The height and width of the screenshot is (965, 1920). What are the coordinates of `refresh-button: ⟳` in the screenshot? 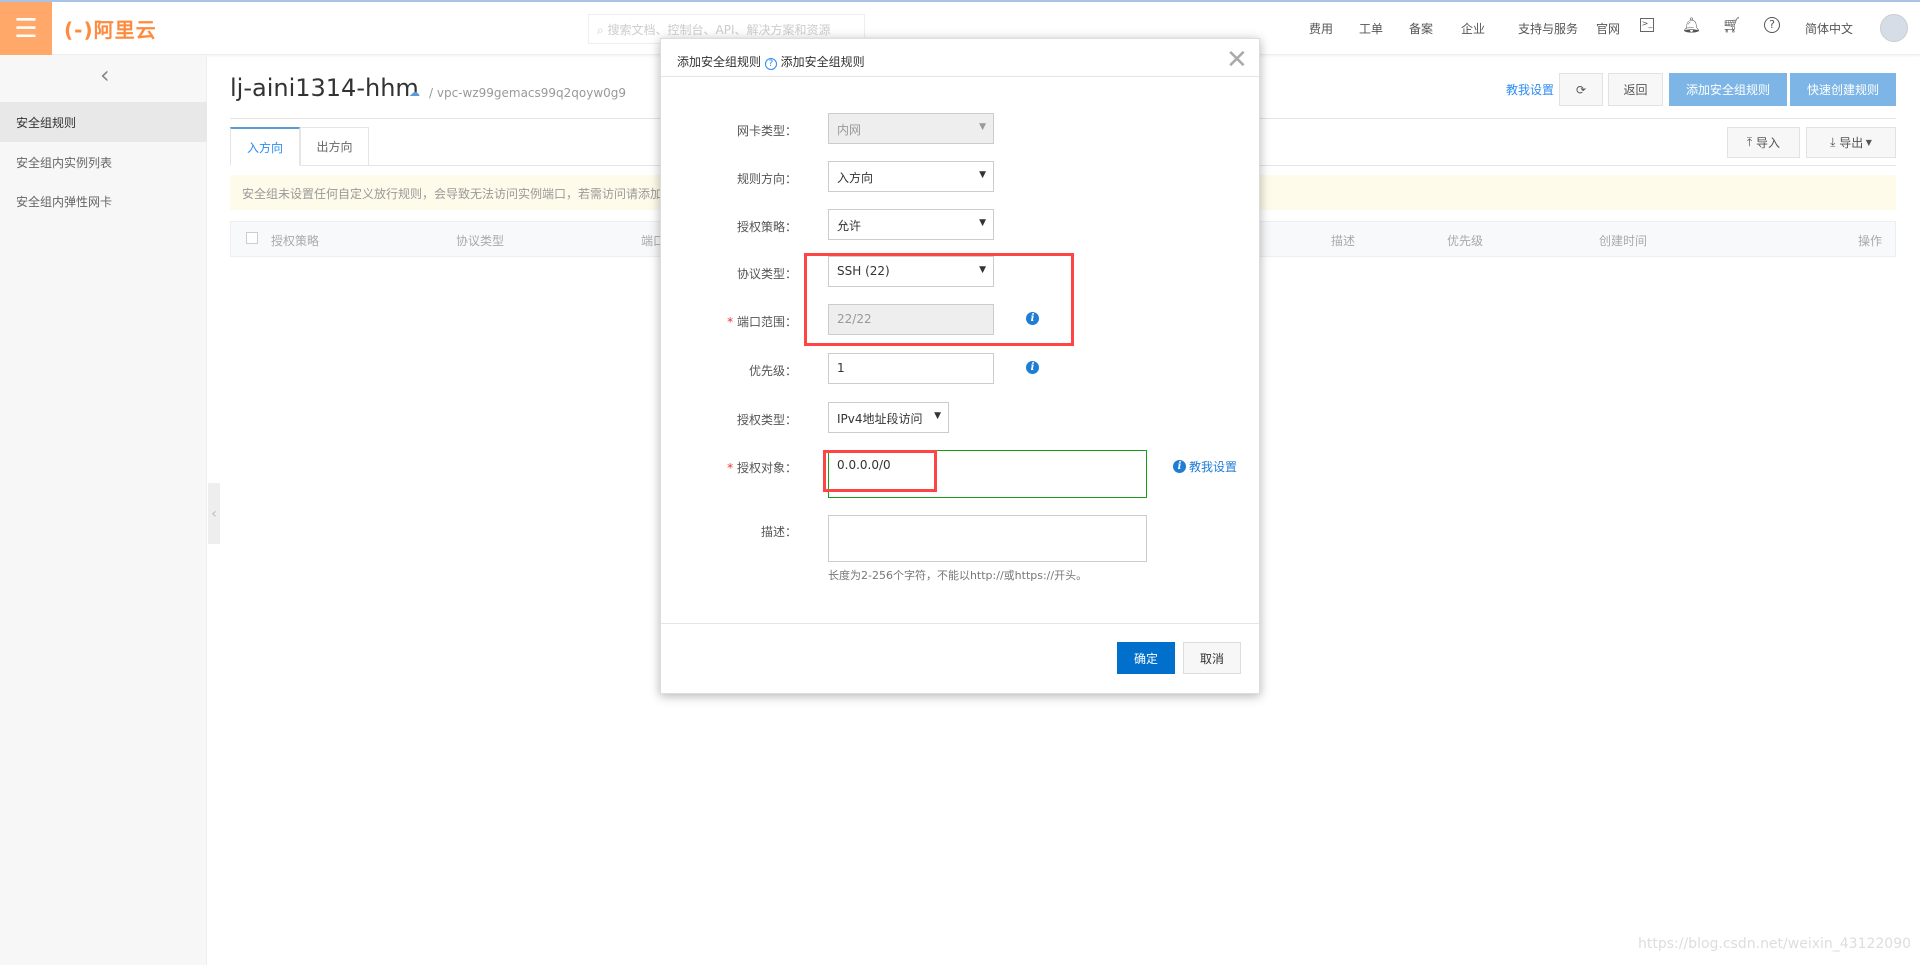 It's located at (1581, 89).